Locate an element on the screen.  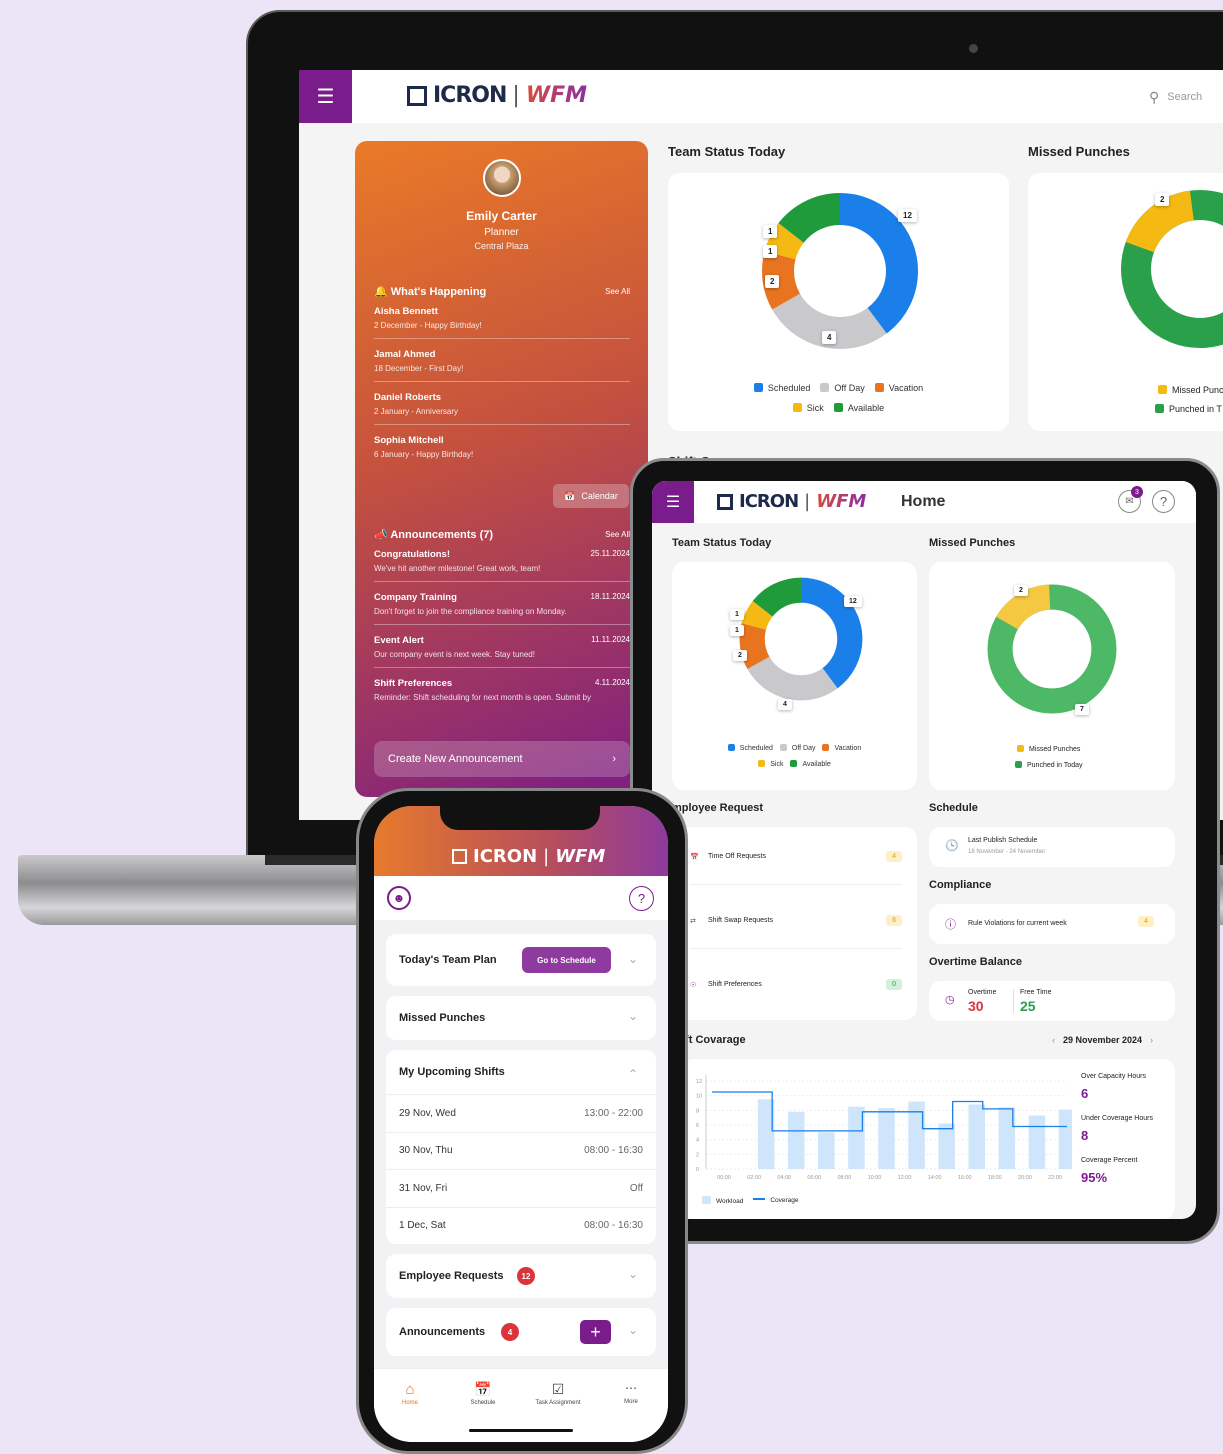
whats-happening-title: What's Happening is located at coordinates (438, 292).